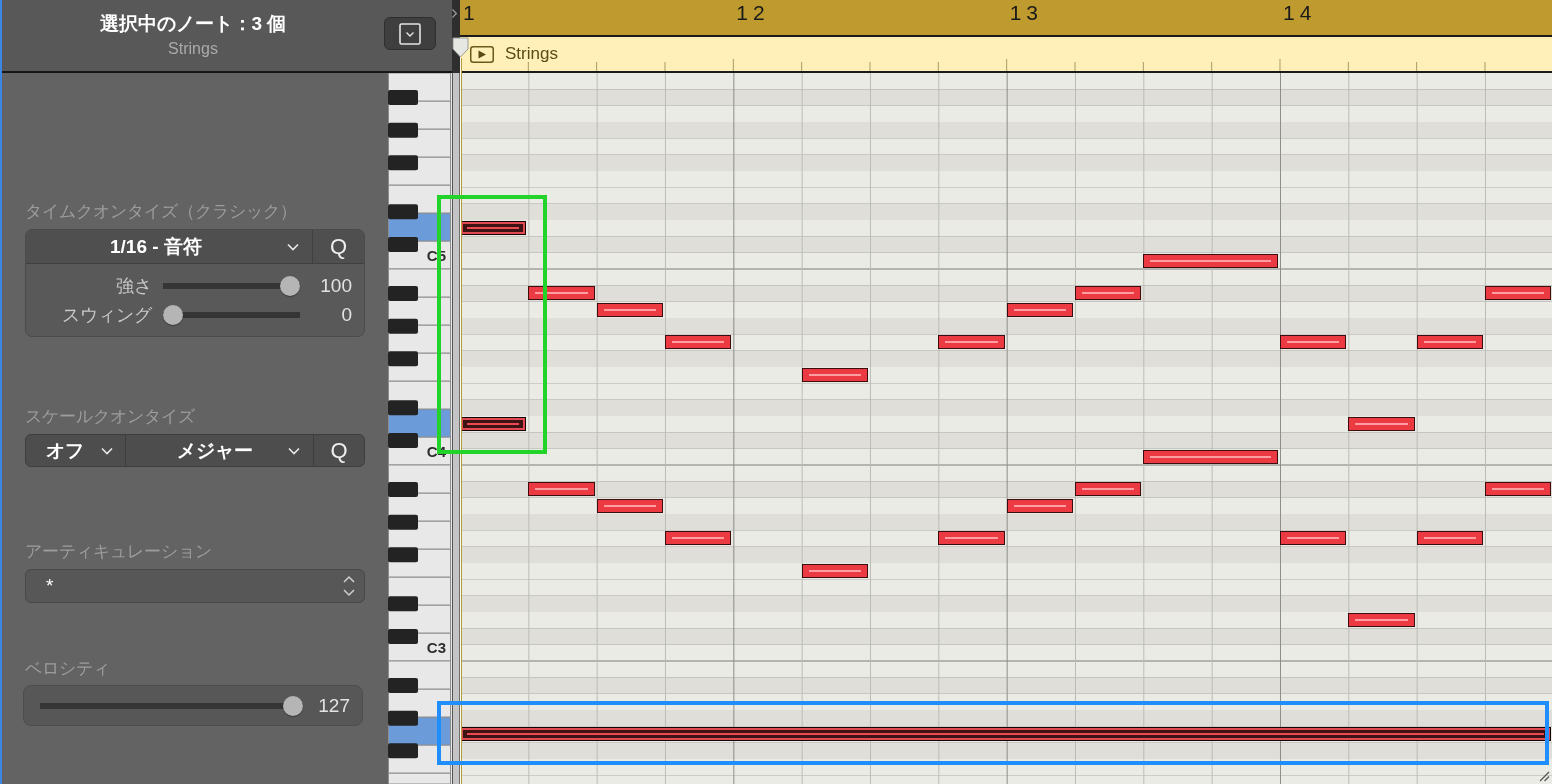 This screenshot has height=784, width=1552. I want to click on section-label: ベロシティ, so click(67, 669).